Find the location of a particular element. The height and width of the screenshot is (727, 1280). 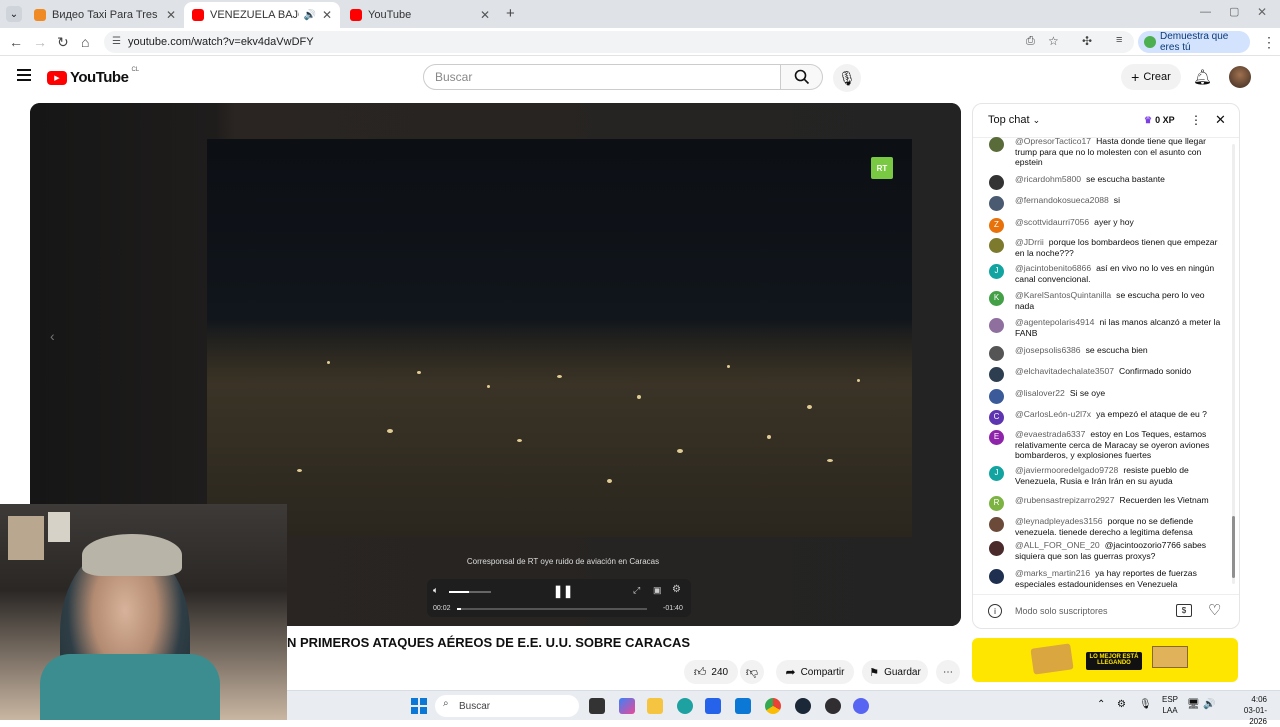

site-info-icon: ☰ is located at coordinates (116, 41).